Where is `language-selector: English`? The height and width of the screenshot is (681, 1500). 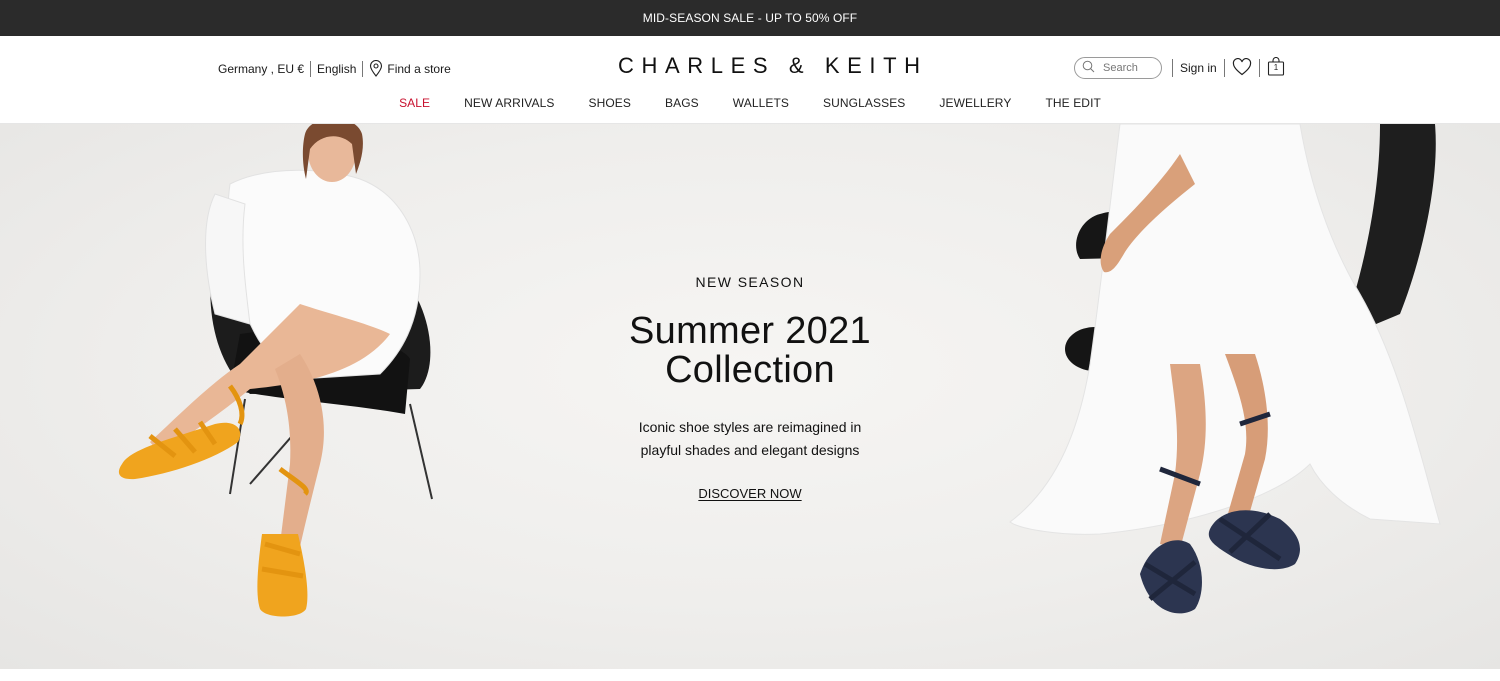
language-selector: English is located at coordinates (336, 69).